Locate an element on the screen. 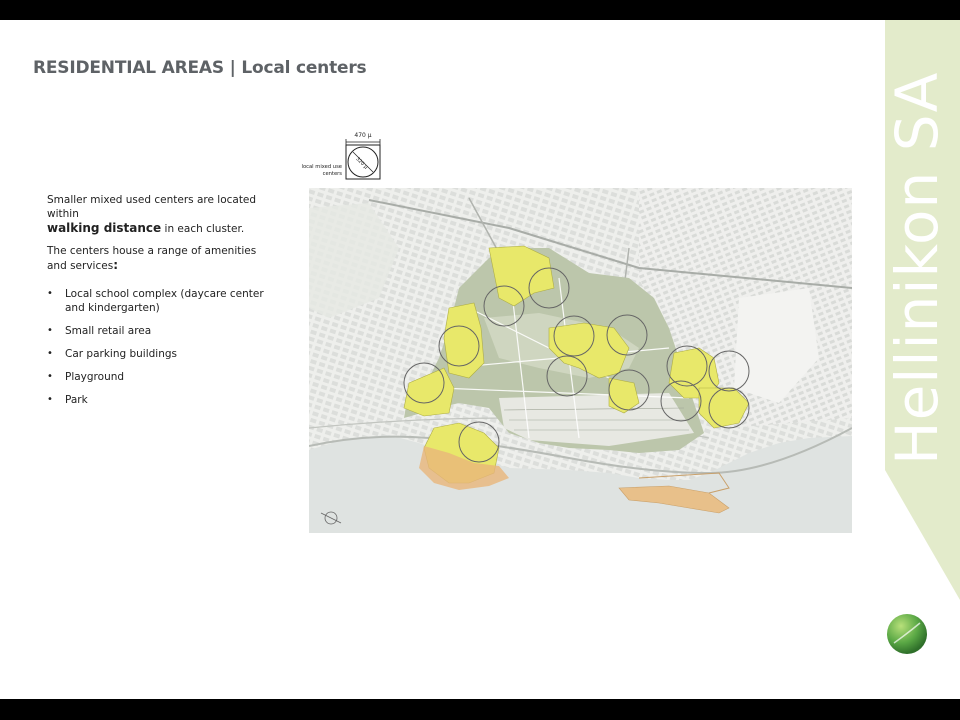  letterbox-bottom is located at coordinates (480, 709).